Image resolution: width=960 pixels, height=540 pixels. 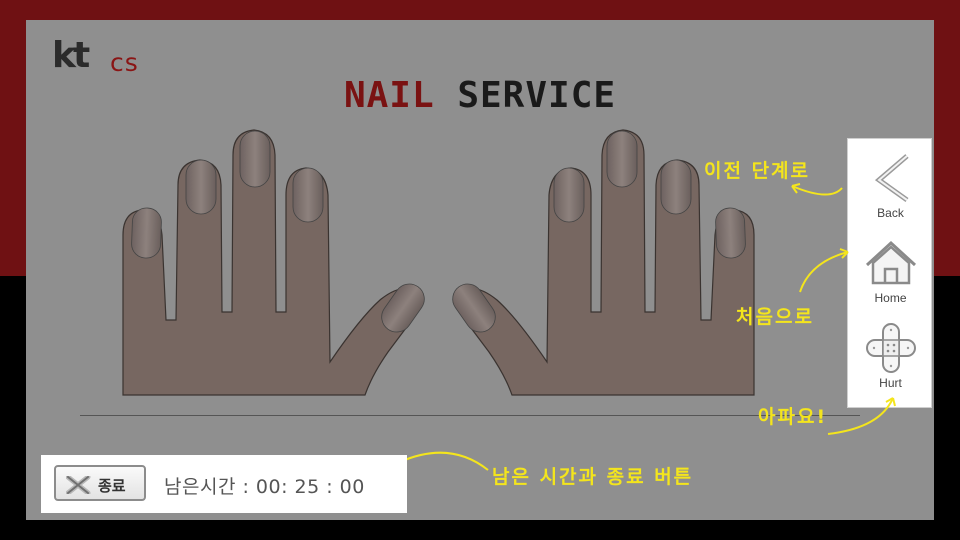 I want to click on back-button: Back, so click(x=890, y=184).